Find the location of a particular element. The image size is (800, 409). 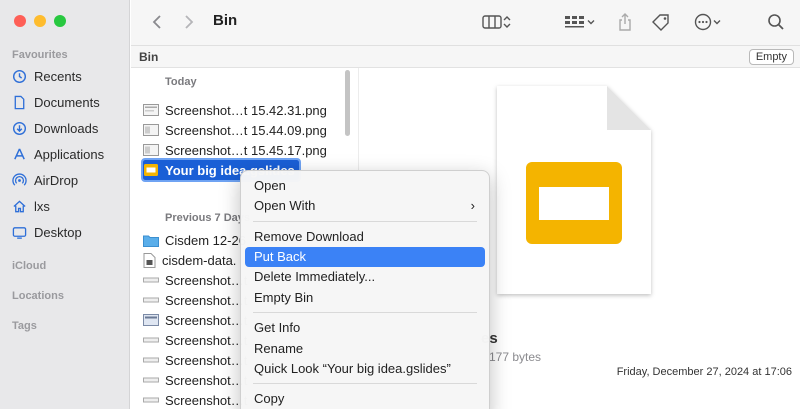

forward-button is located at coordinates (189, 22).